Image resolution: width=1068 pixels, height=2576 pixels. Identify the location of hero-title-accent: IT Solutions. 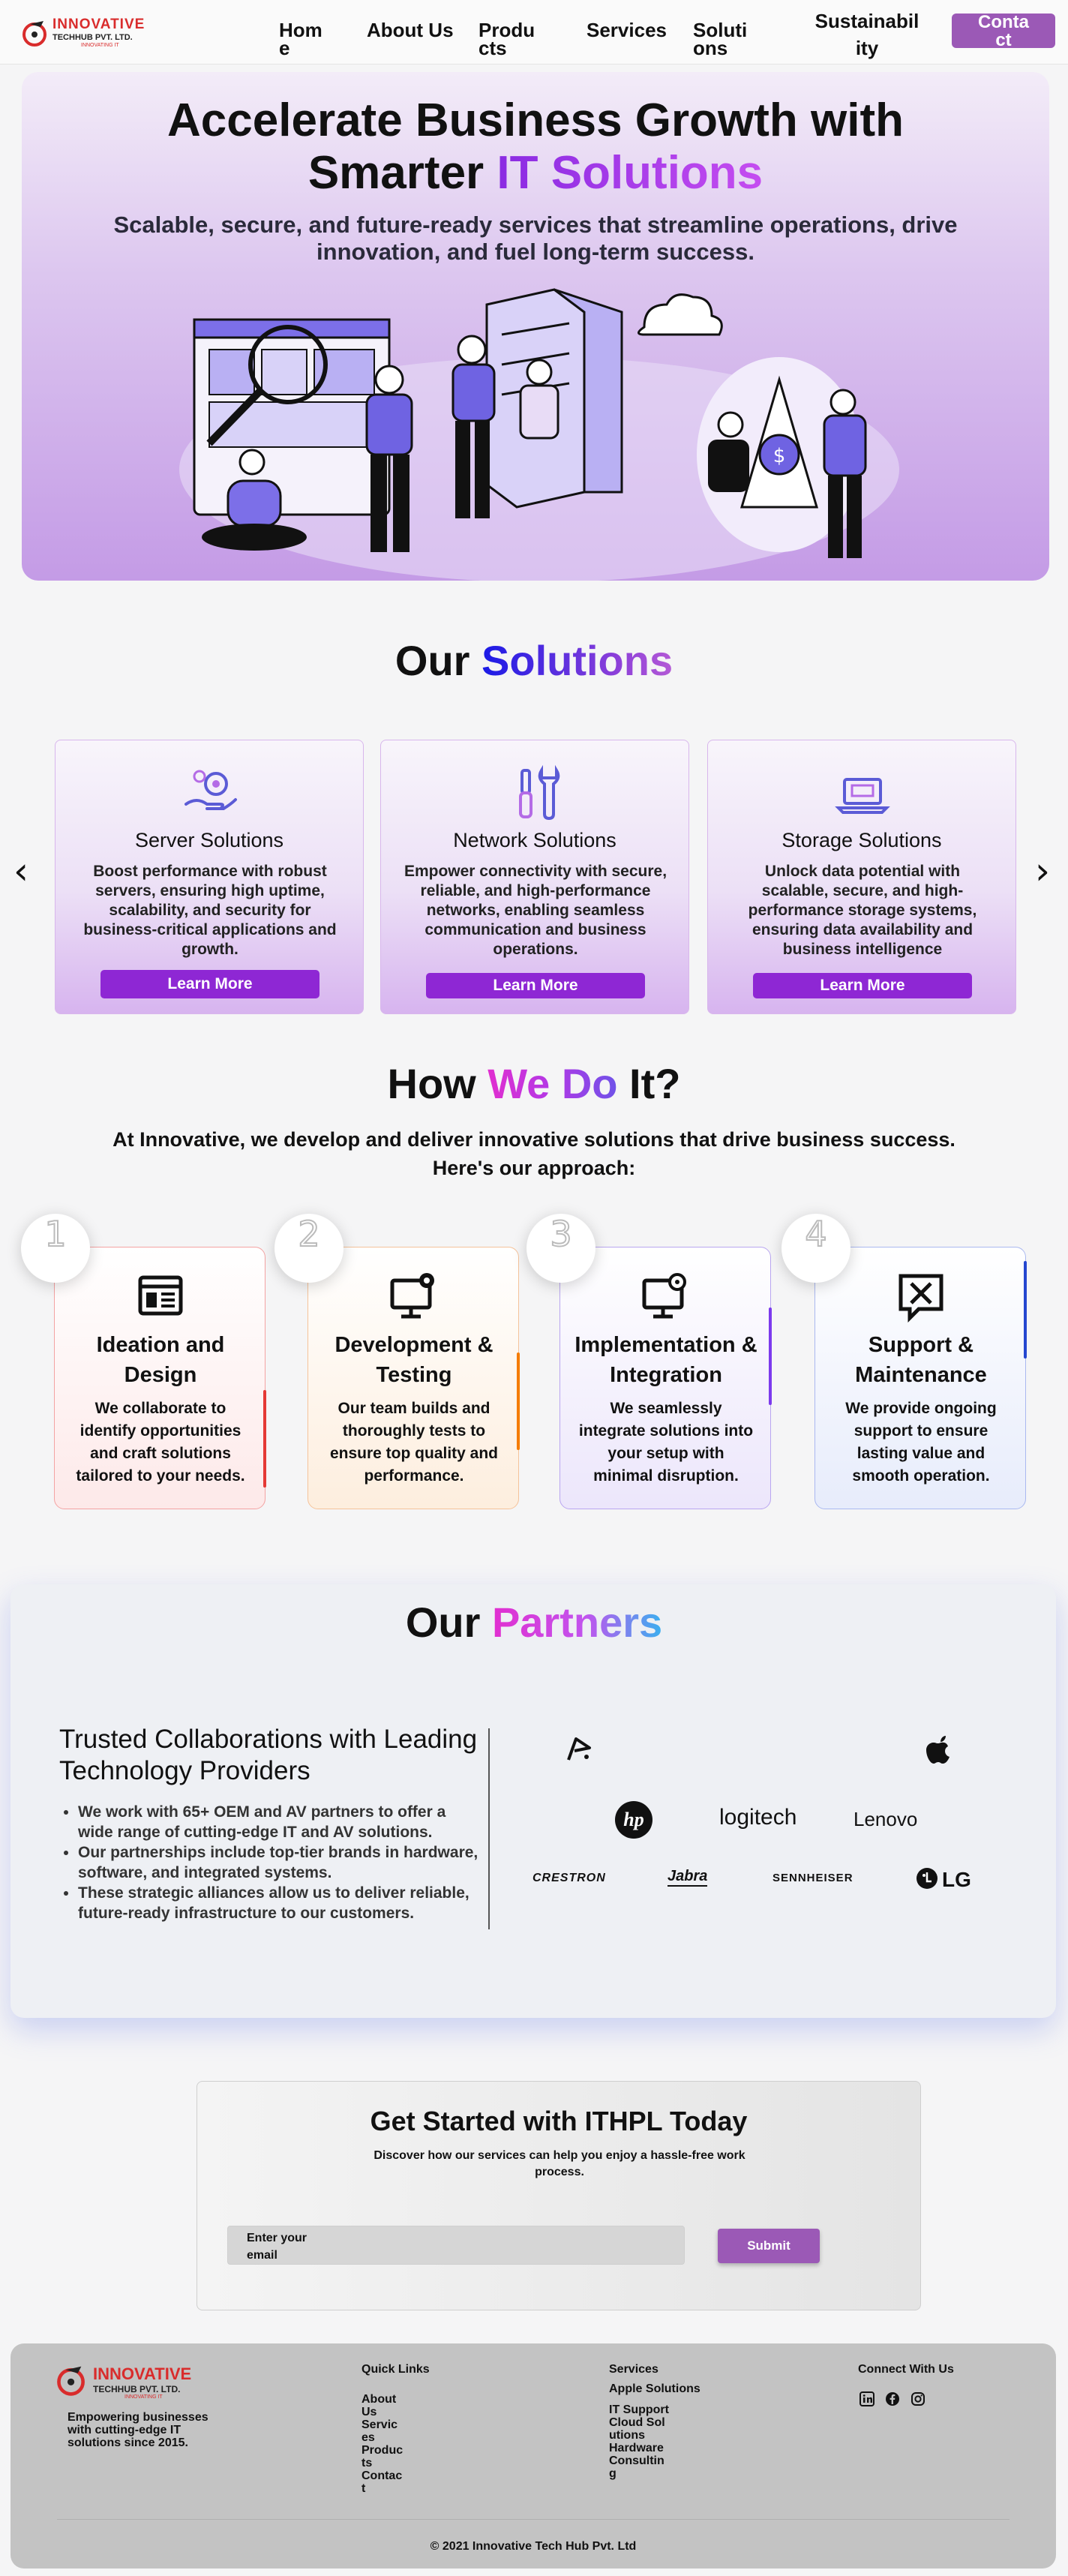
(630, 173).